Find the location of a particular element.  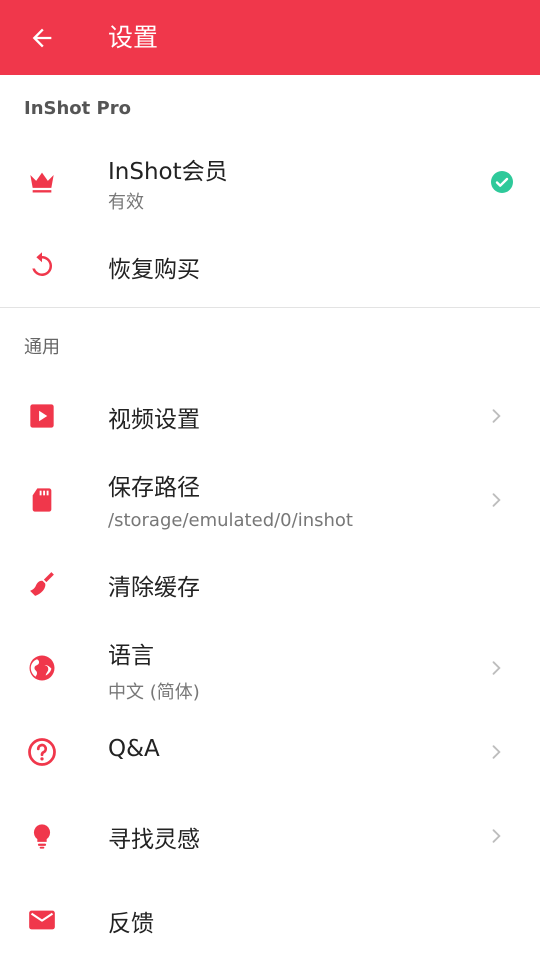

qa-row: Q&A is located at coordinates (270, 752).